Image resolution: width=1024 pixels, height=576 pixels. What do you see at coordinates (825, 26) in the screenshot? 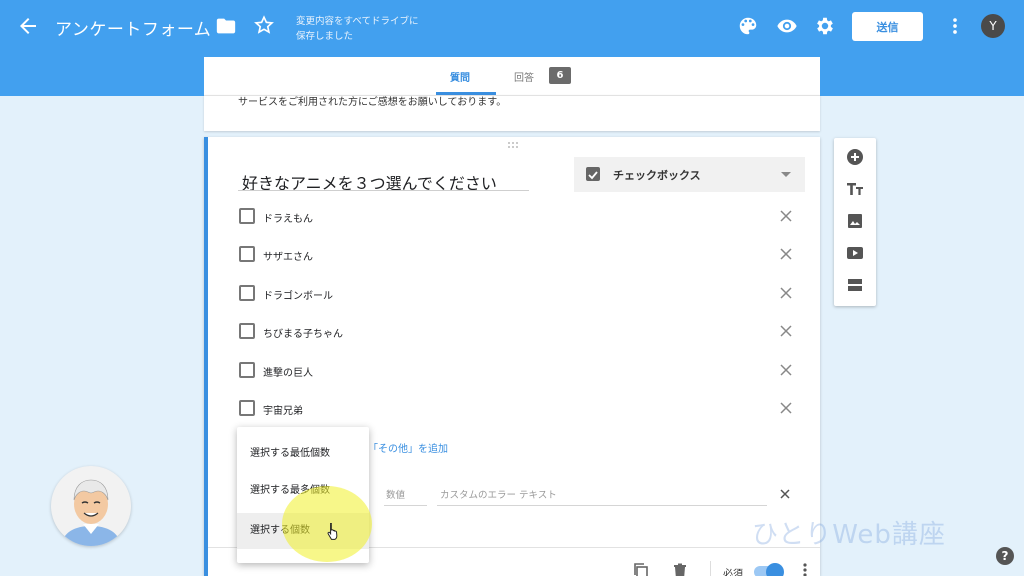
I see `settings-gear-icon` at bounding box center [825, 26].